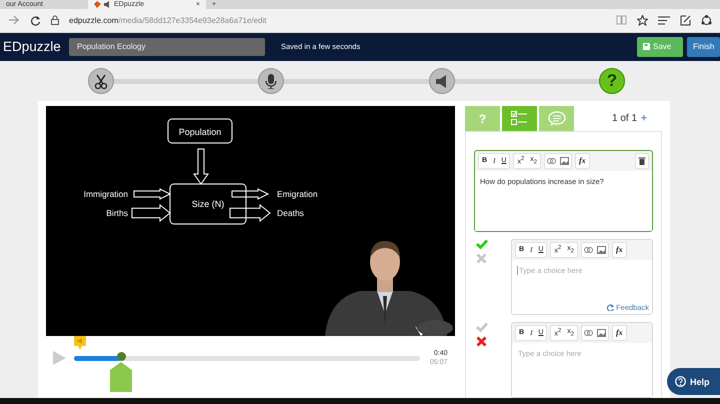 Image resolution: width=720 pixels, height=404 pixels. I want to click on scissors-icon, so click(101, 81).